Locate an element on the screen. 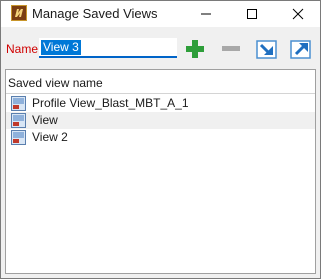 The image size is (321, 279). list-item: View is located at coordinates (160, 120).